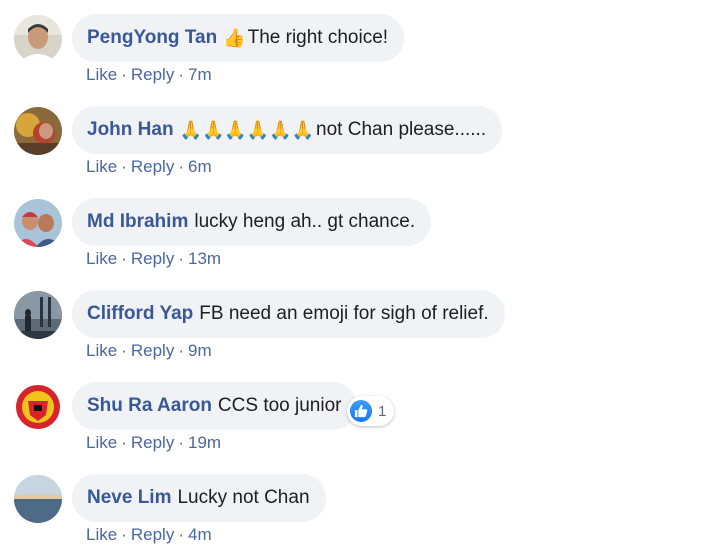 Image resolution: width=704 pixels, height=558 pixels. Describe the element at coordinates (140, 314) in the screenshot. I see `comment-author: Clifford Yap` at that location.